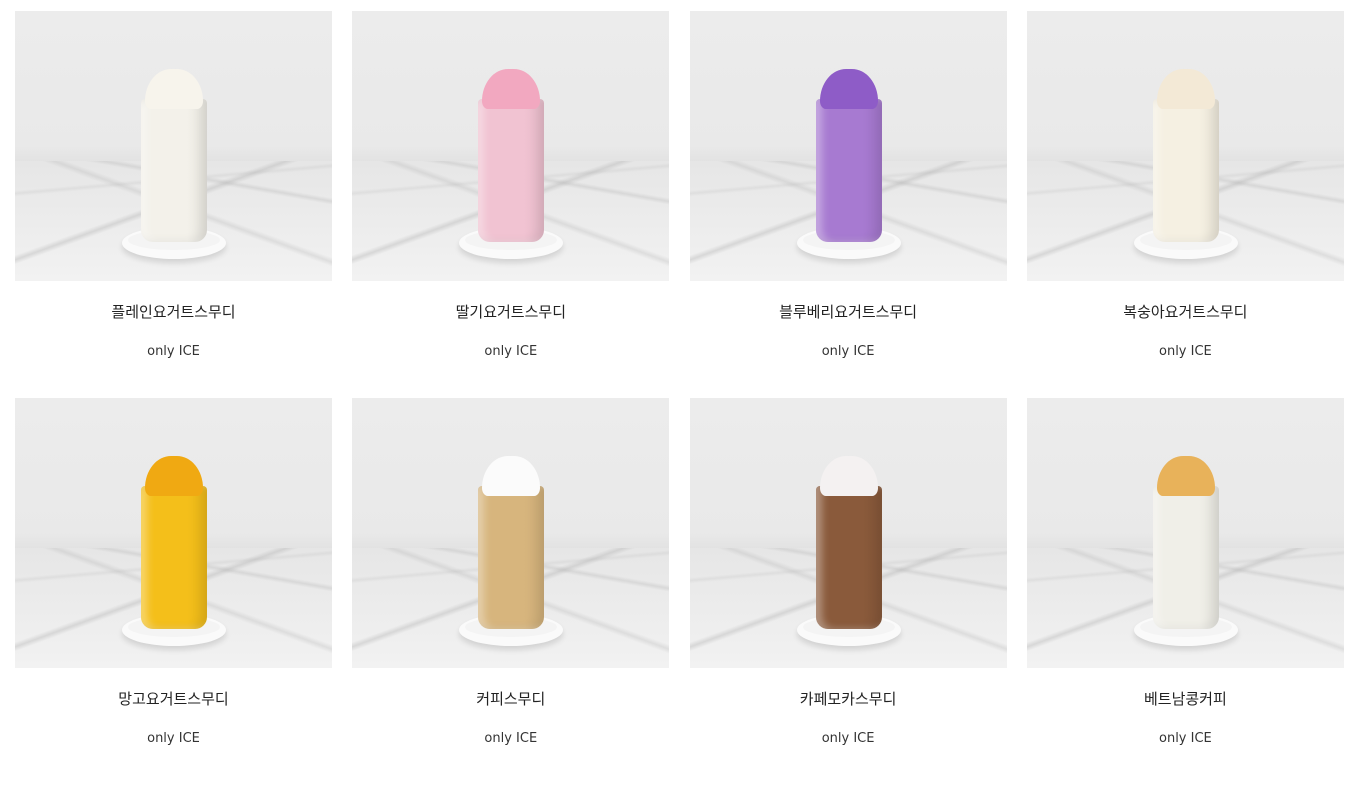 The image size is (1359, 785). What do you see at coordinates (848, 312) in the screenshot?
I see `product-name: 블루베리요거트스무디` at bounding box center [848, 312].